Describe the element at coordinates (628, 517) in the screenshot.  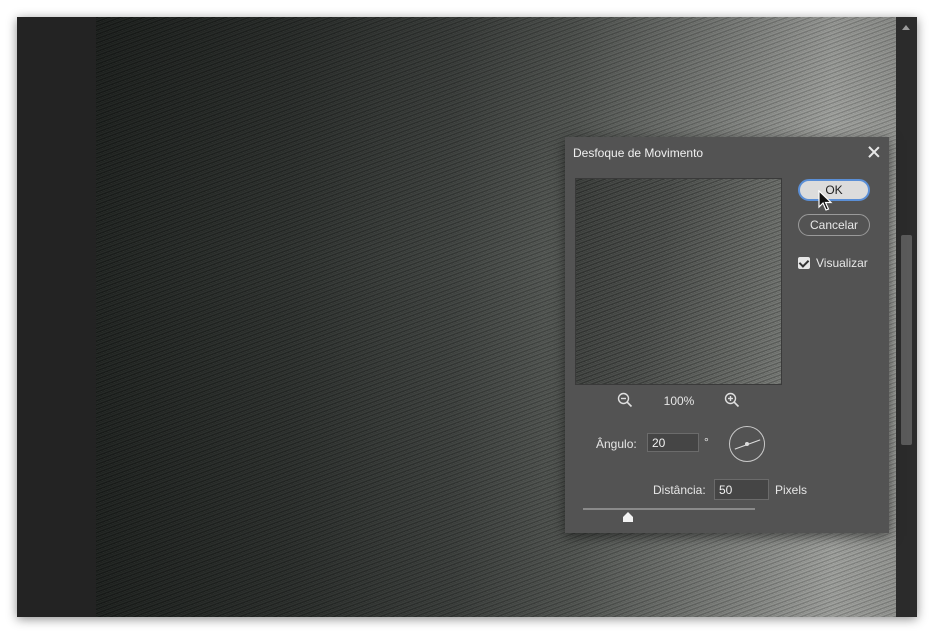
I see `distance-slider-thumb` at that location.